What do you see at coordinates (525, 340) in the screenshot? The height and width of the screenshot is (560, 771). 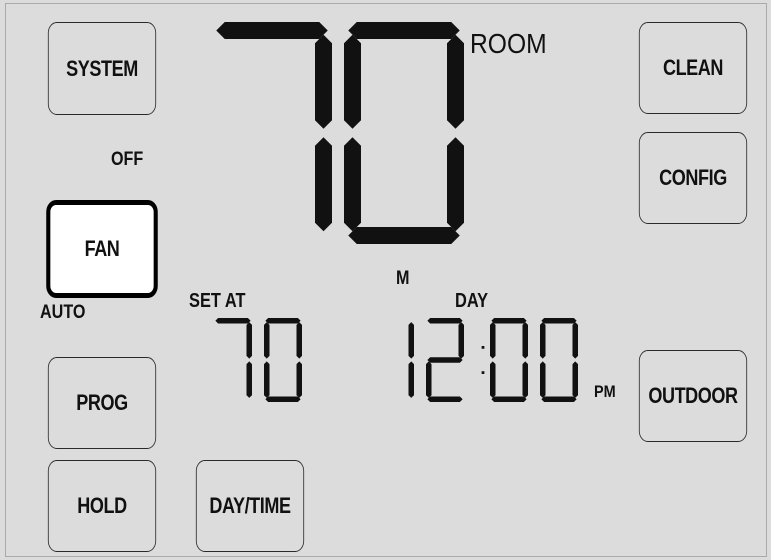 I see `digit-2-segment-b` at bounding box center [525, 340].